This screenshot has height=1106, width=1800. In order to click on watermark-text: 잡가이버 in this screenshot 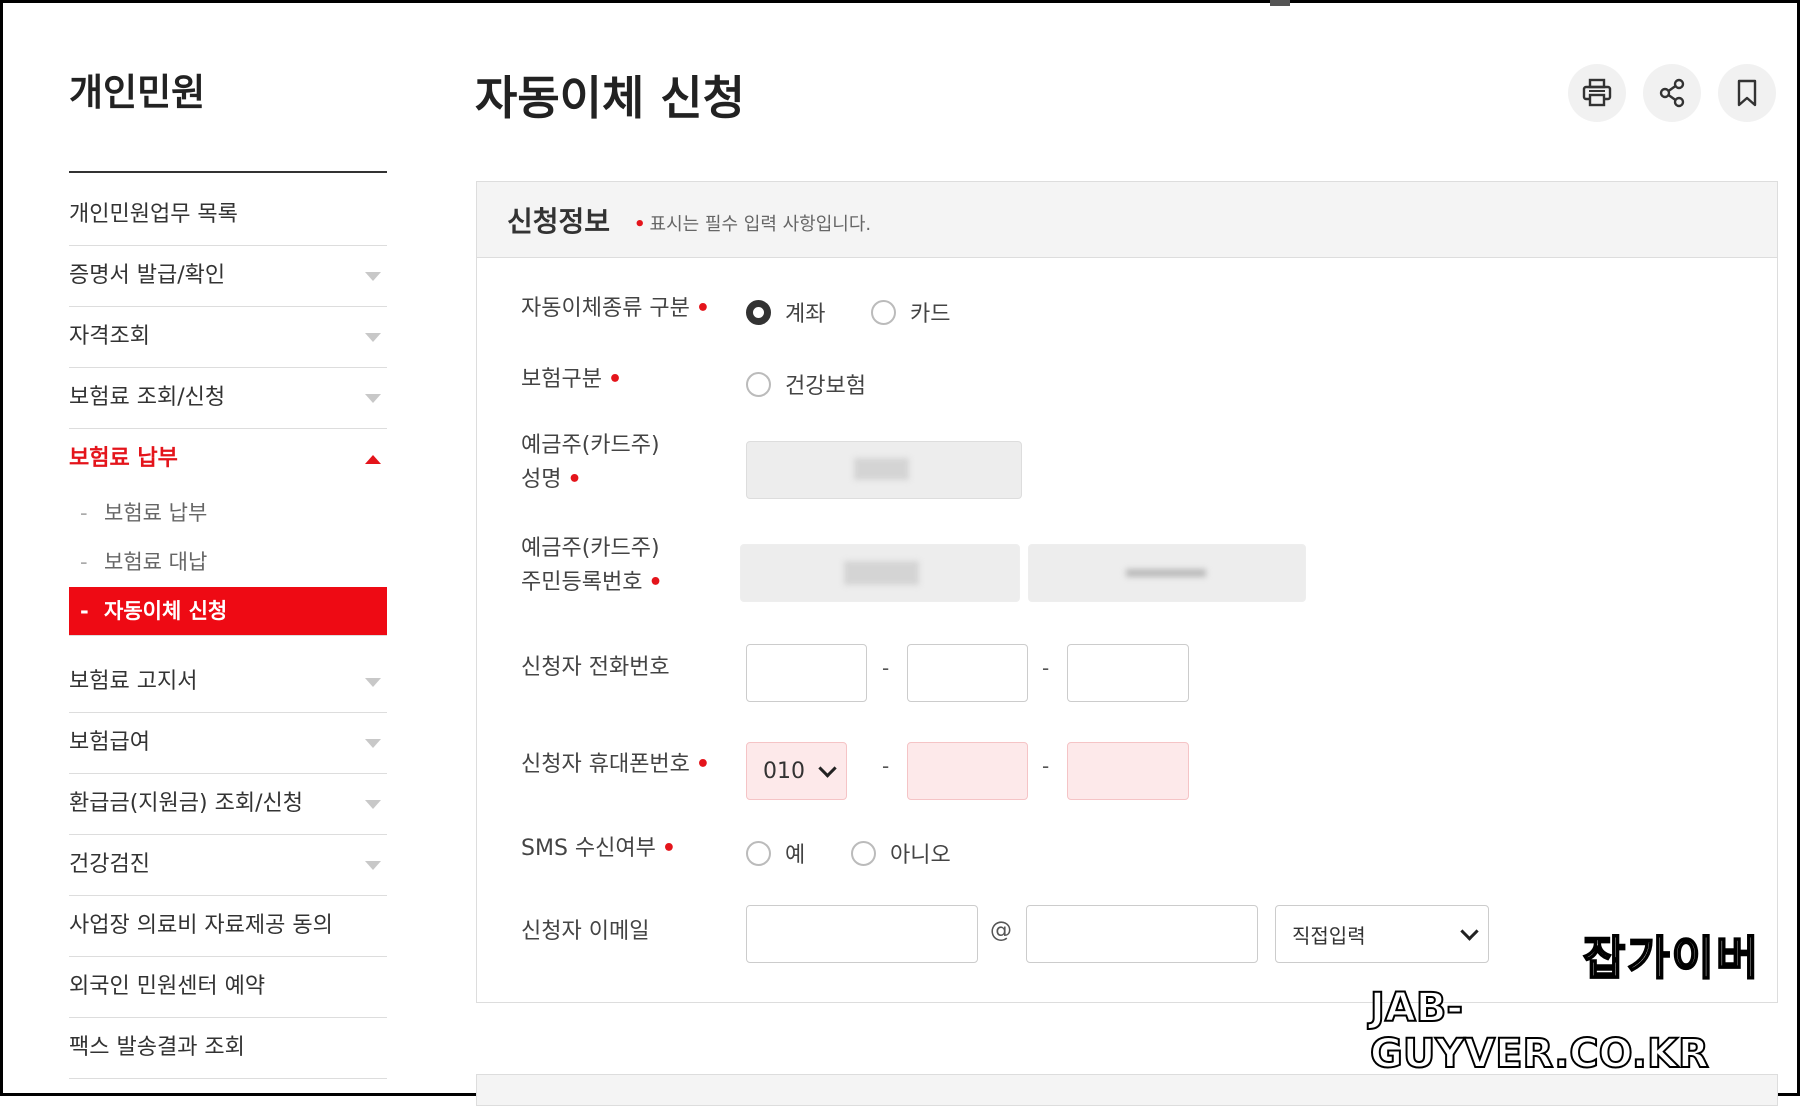, I will do `click(1671, 958)`.